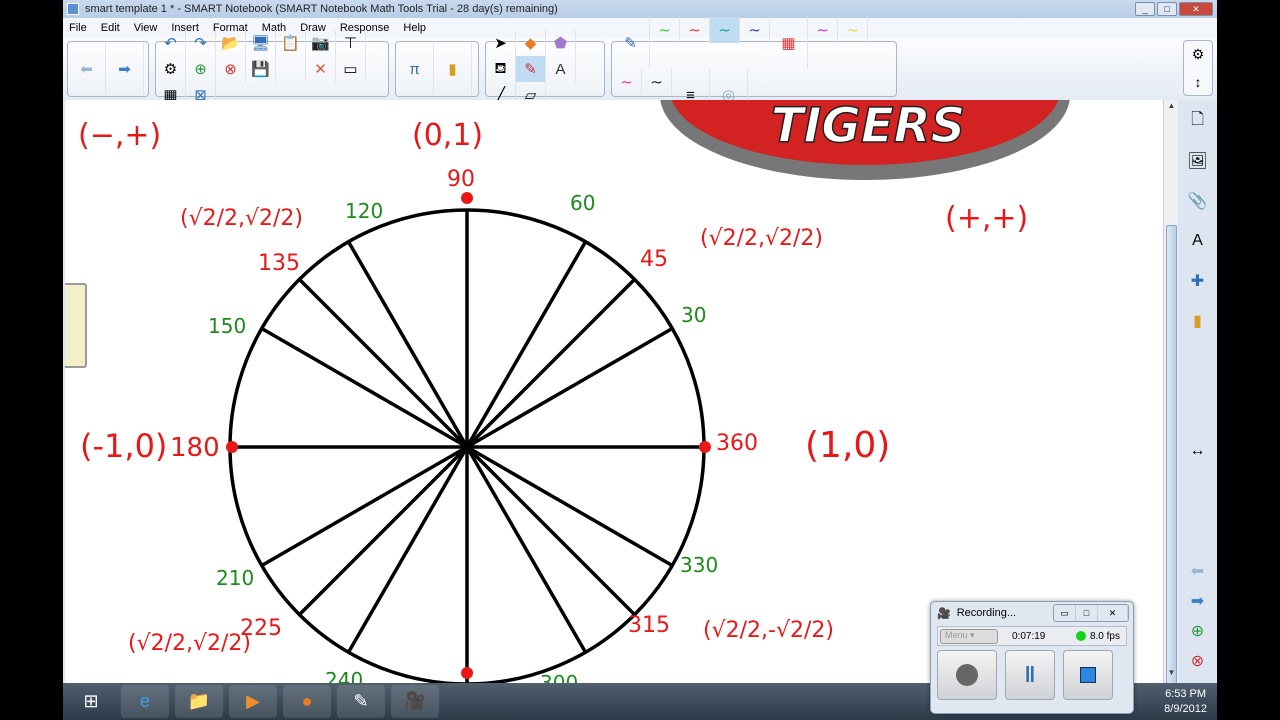  I want to click on shapes-icon: ◆, so click(531, 43).